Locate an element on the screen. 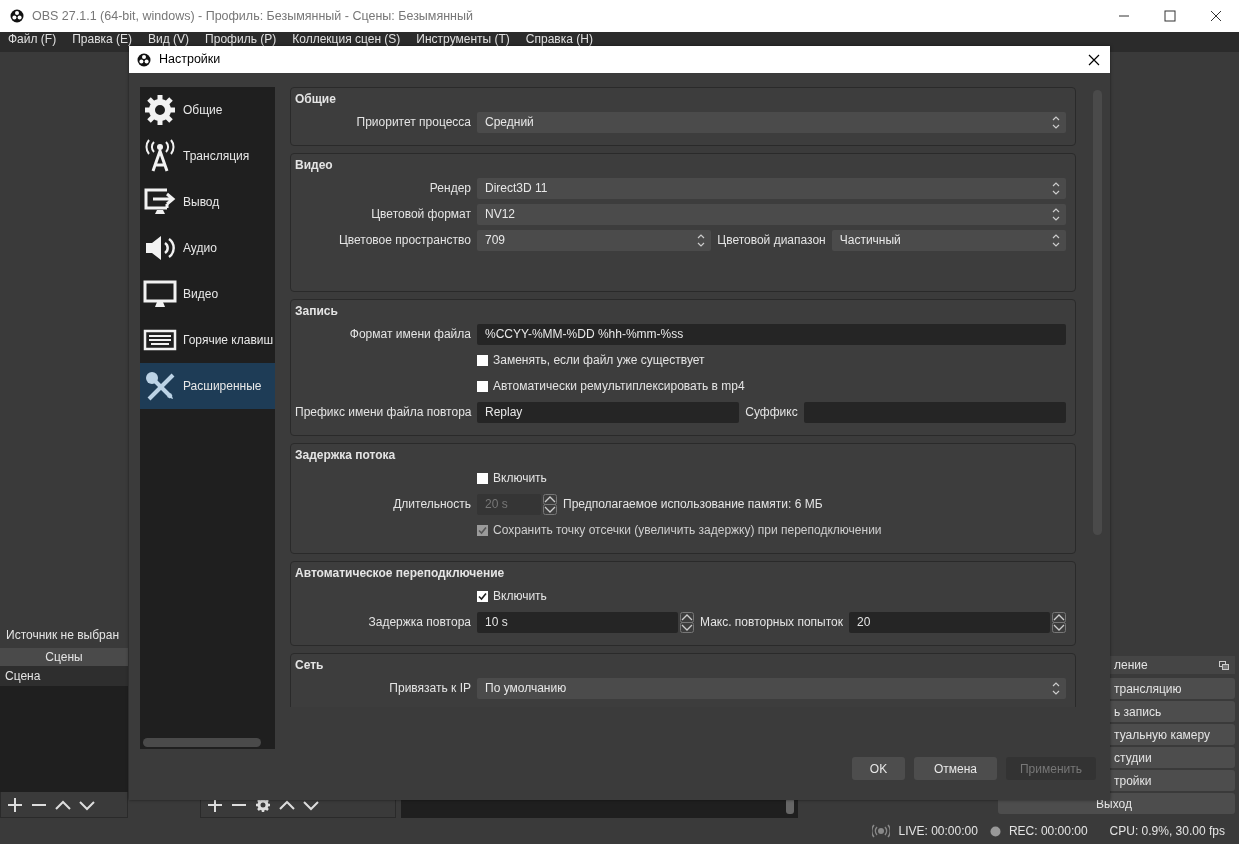 This screenshot has width=1239, height=844. text-field: %CCYY-%MM-%DD %hh-%mm-%ss is located at coordinates (771, 334).